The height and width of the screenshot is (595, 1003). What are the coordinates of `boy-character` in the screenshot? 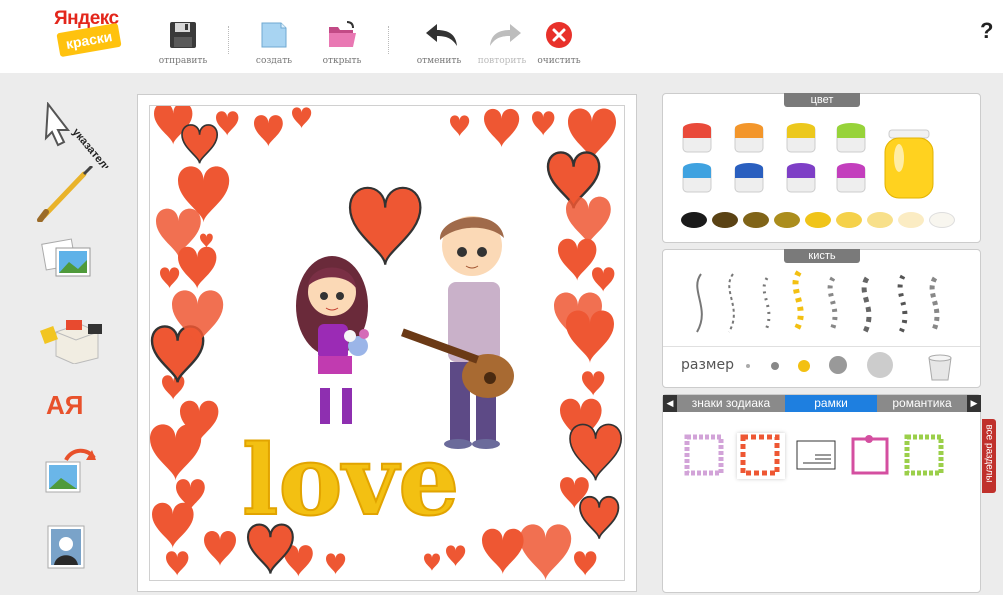 It's located at (457, 332).